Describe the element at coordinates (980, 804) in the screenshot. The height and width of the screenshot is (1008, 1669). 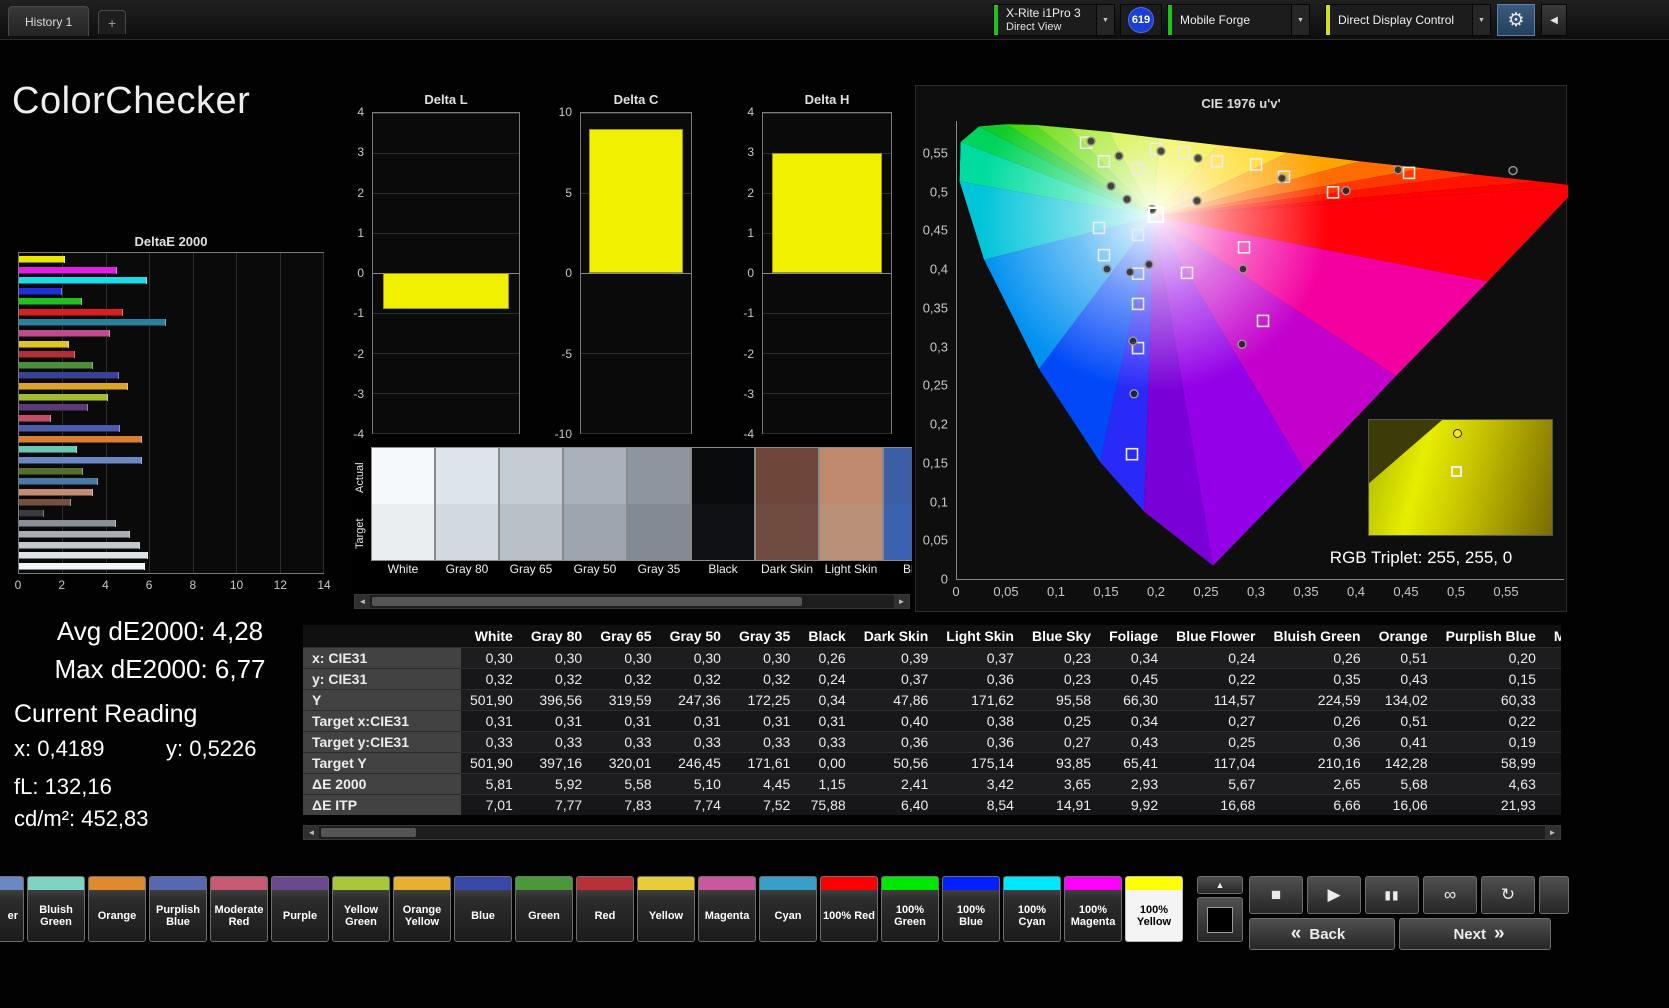
I see `cell-value: 8,54` at that location.